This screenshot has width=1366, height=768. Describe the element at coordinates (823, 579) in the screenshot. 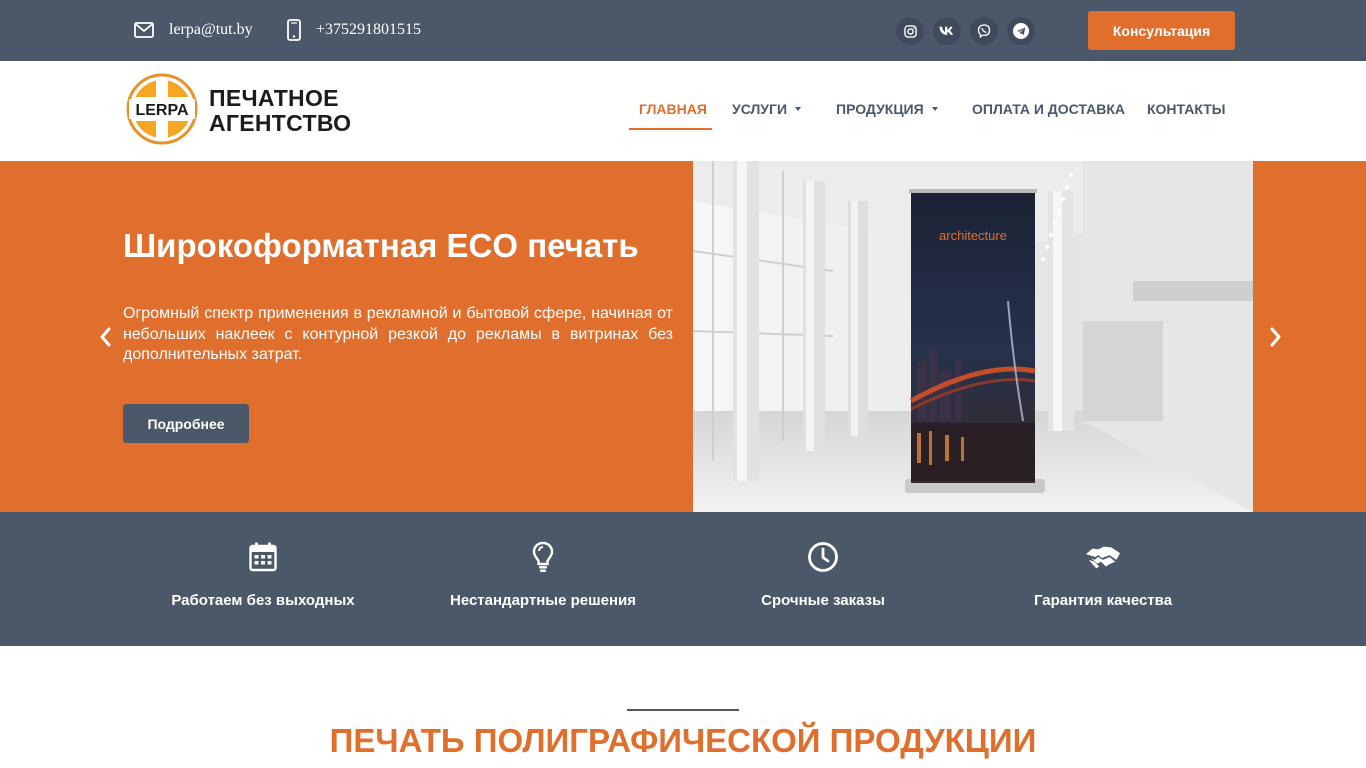

I see `feature-urgent-orders: Срочные заказы` at that location.